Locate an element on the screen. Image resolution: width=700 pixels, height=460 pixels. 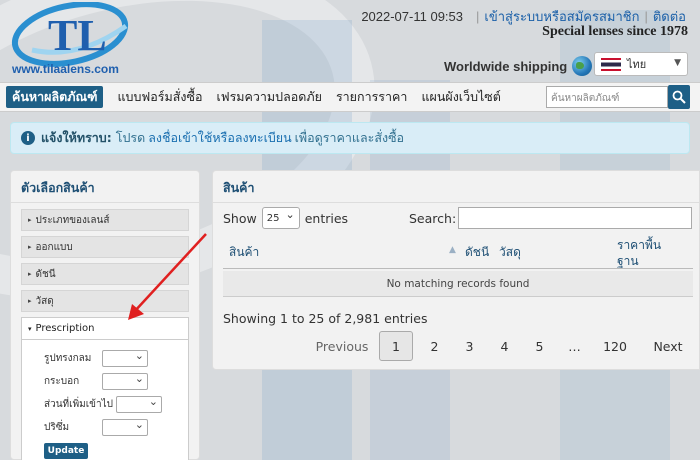
svg-text: TL is located at coordinates (77, 35).